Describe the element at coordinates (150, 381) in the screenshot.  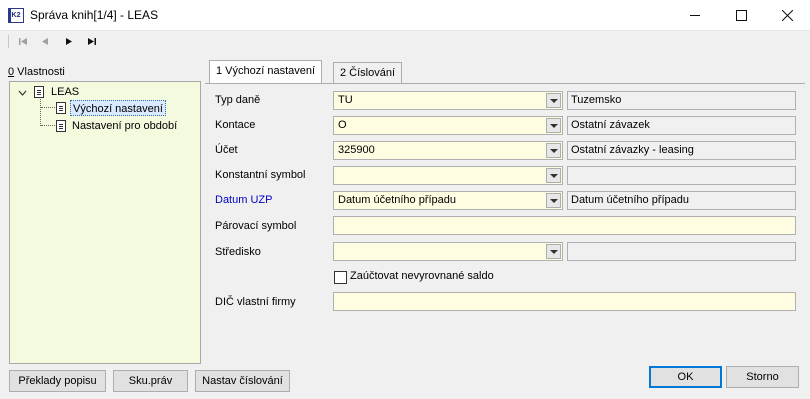
I see `sku-rights-button: Sku.práv` at that location.